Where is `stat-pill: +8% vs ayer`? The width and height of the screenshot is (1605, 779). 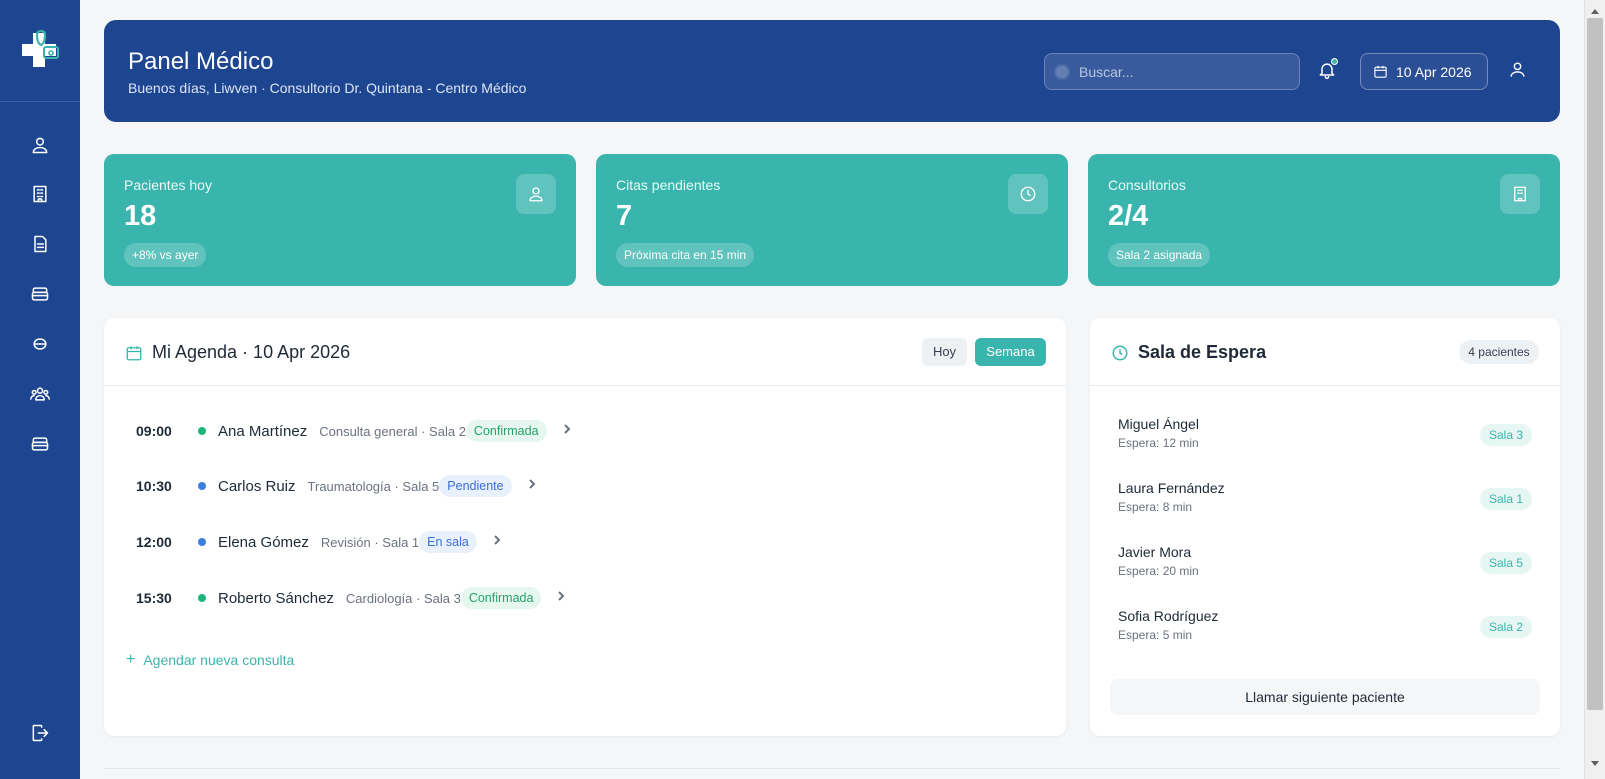 stat-pill: +8% vs ayer is located at coordinates (165, 255).